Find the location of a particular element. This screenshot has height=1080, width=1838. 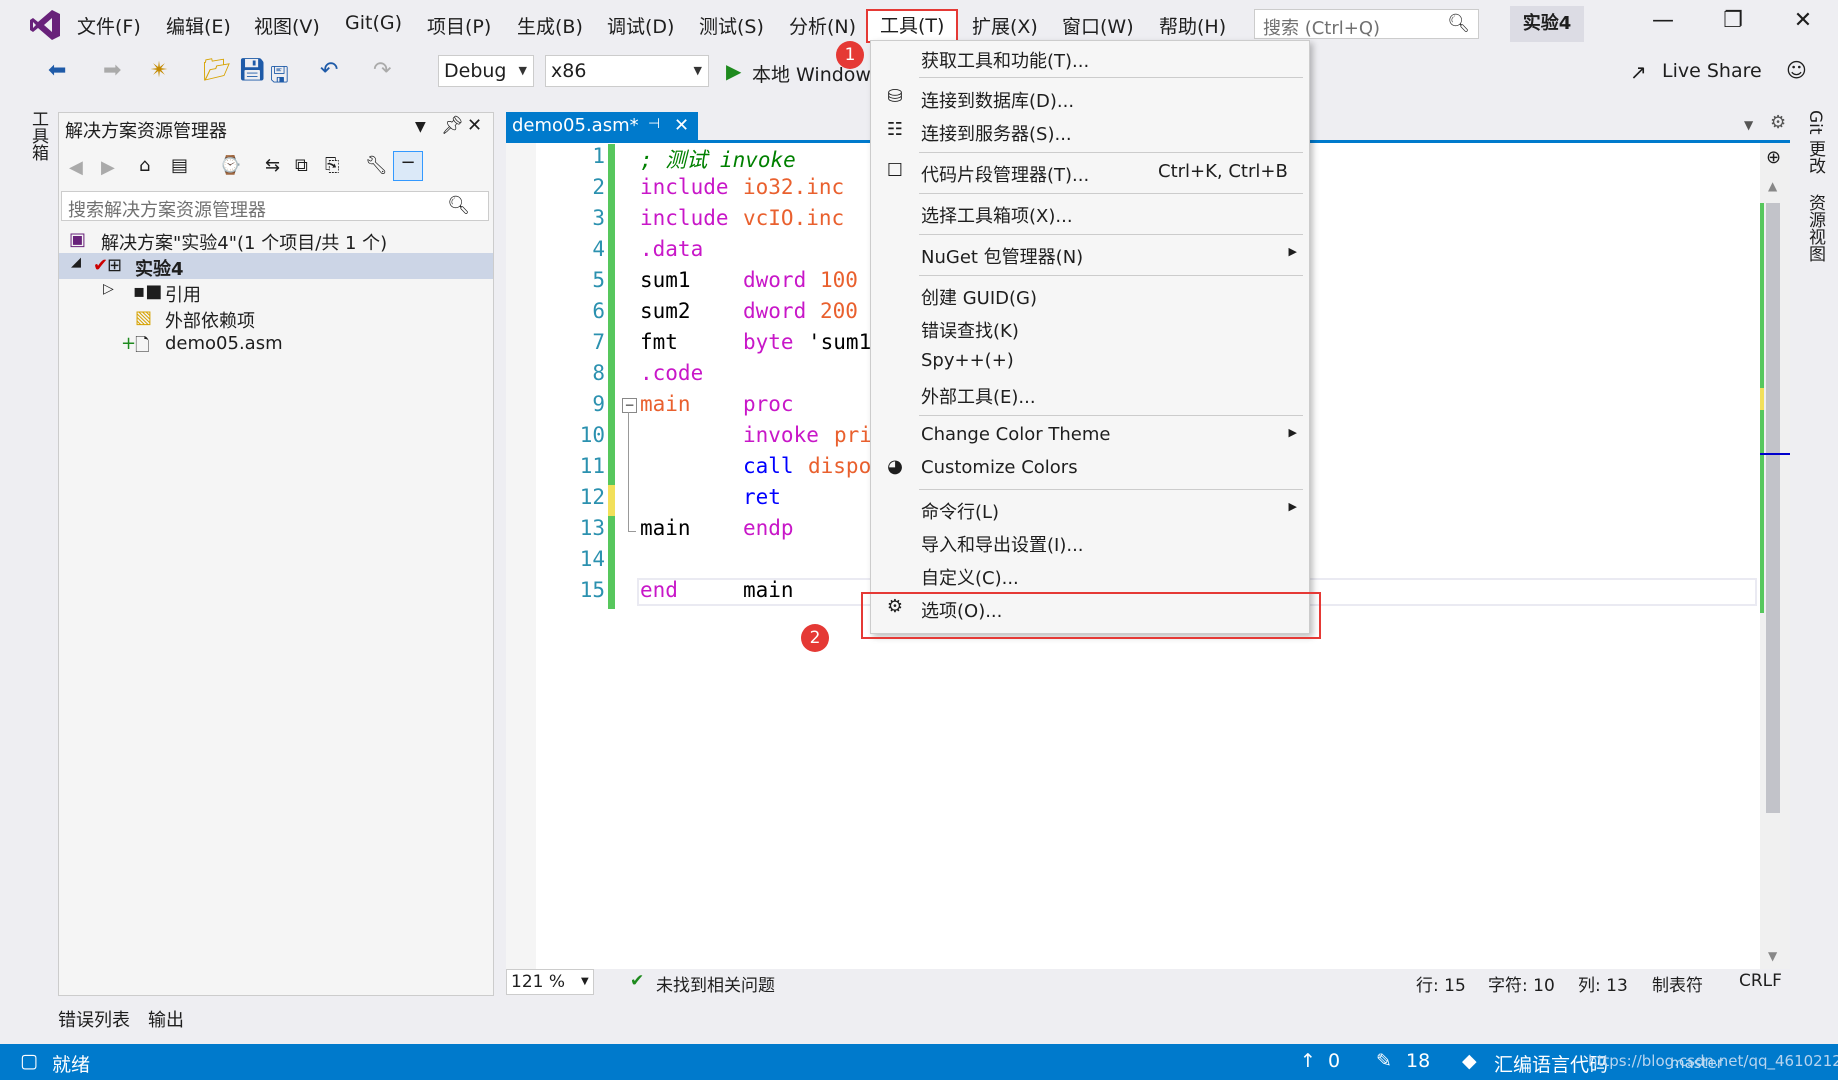

run-icon: ▶ is located at coordinates (733, 71).